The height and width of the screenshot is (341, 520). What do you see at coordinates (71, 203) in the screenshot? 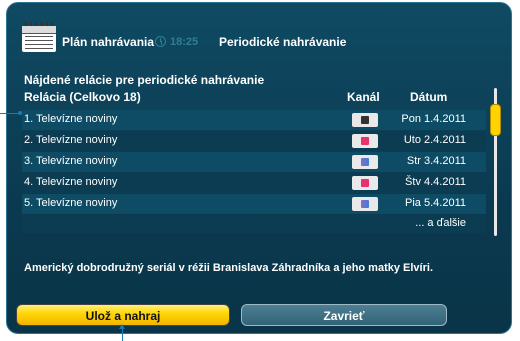
I see `row-title: 5. Televízne noviny` at bounding box center [71, 203].